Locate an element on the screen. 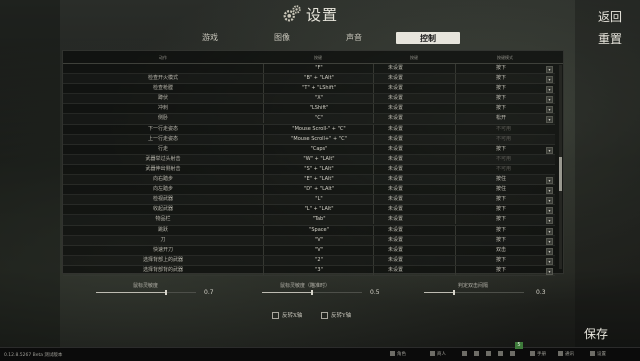 The image size is (640, 361). table-row: 物品栏 "Tab" 未设置 按下 ▾ is located at coordinates (309, 220).